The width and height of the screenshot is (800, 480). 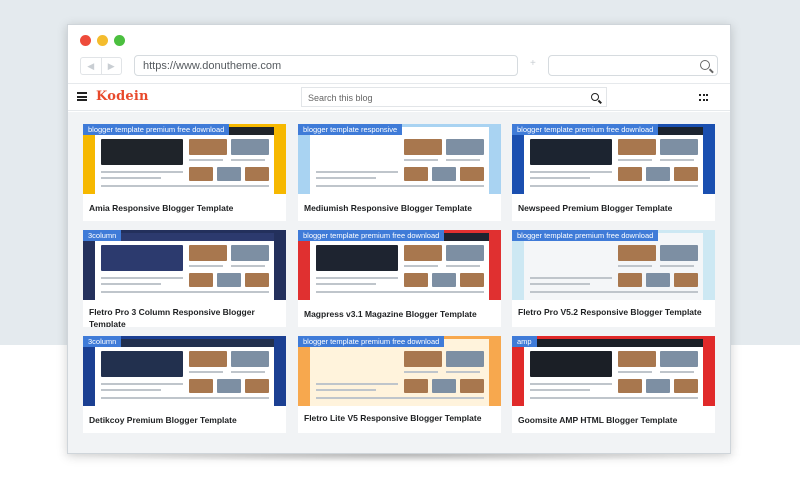 I want to click on post-title: Mediumish Responsive Blogger Template, so click(x=399, y=208).